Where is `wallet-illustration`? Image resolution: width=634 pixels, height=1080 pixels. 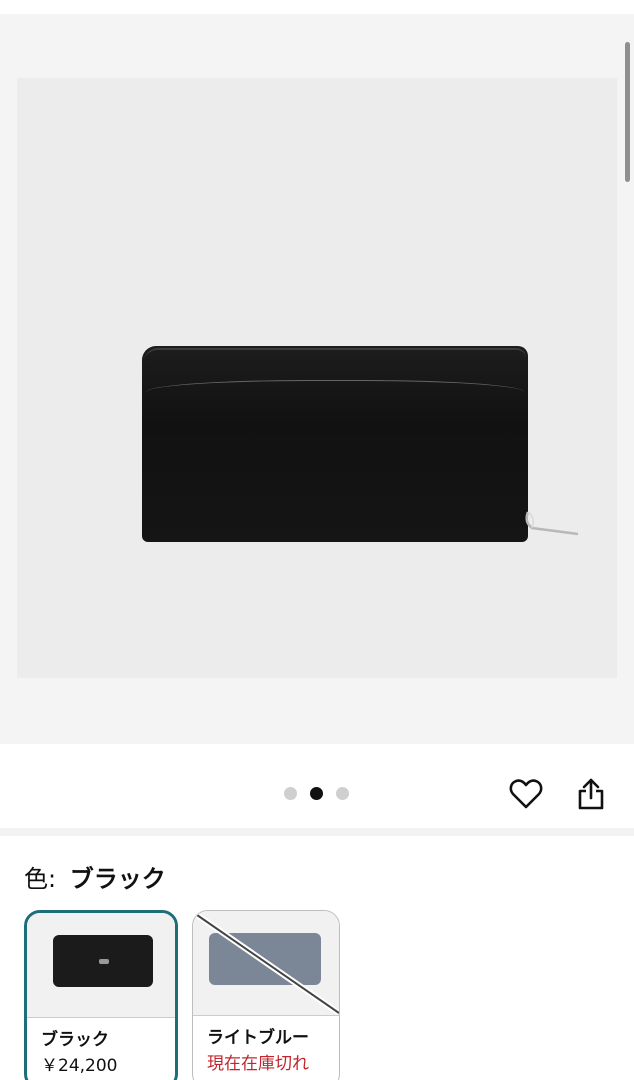 wallet-illustration is located at coordinates (351, 446).